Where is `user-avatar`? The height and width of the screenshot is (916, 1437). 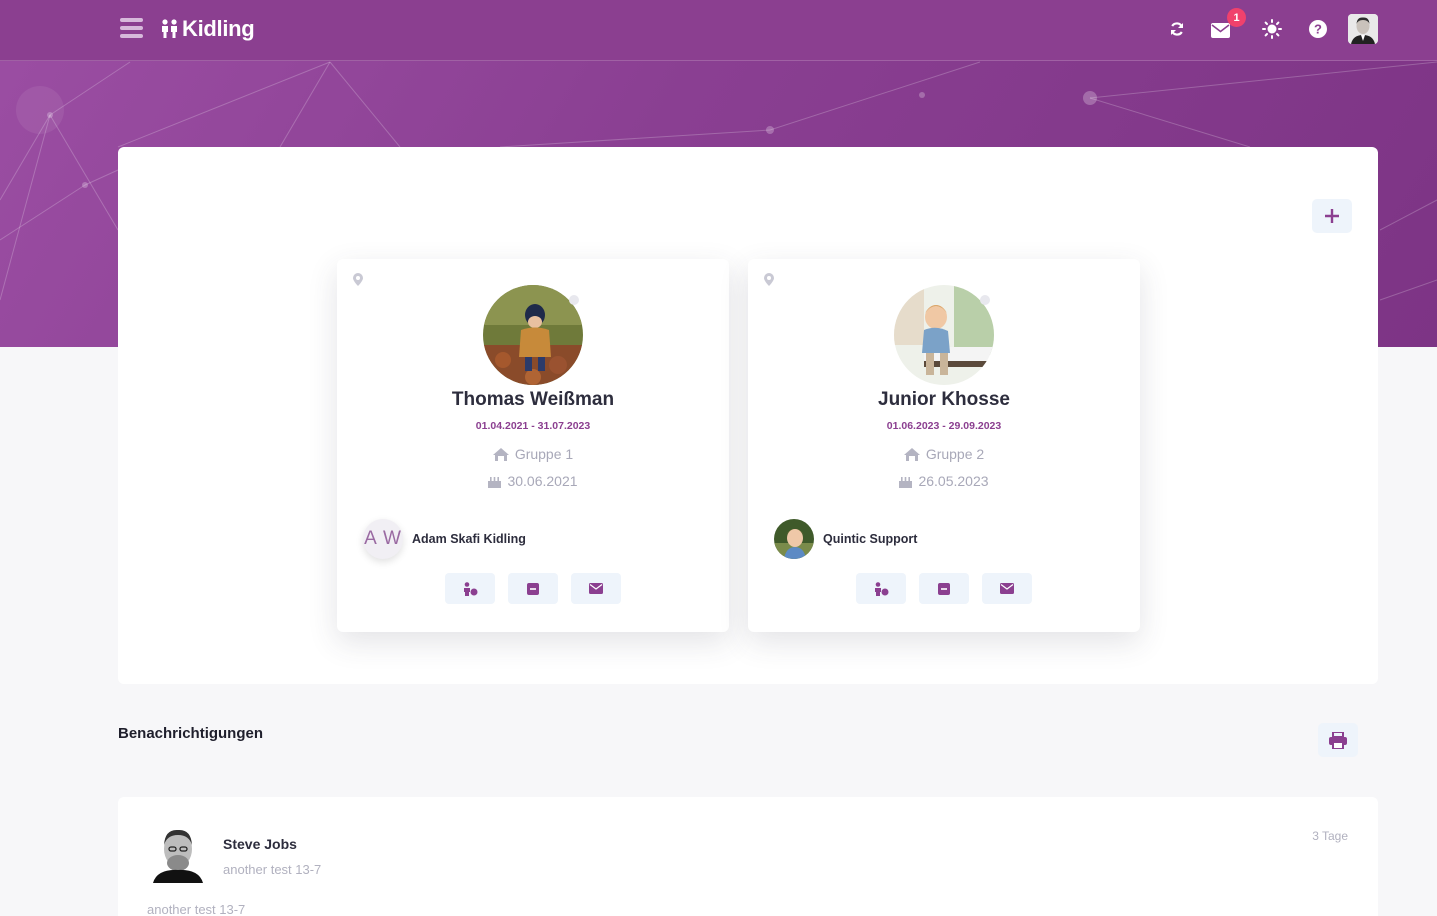 user-avatar is located at coordinates (1363, 29).